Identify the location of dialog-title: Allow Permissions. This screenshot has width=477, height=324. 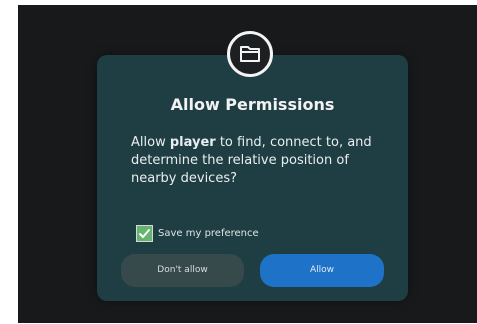
(252, 104).